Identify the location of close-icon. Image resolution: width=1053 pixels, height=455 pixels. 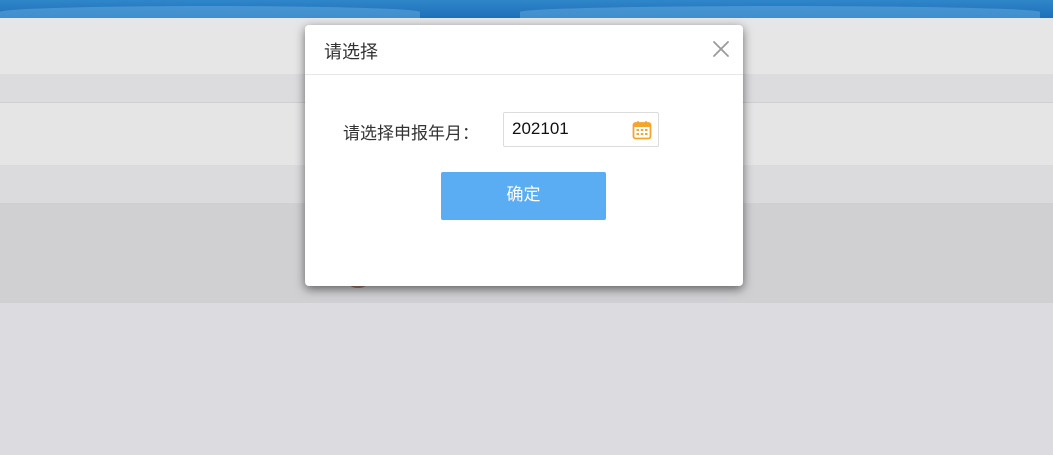
(721, 49).